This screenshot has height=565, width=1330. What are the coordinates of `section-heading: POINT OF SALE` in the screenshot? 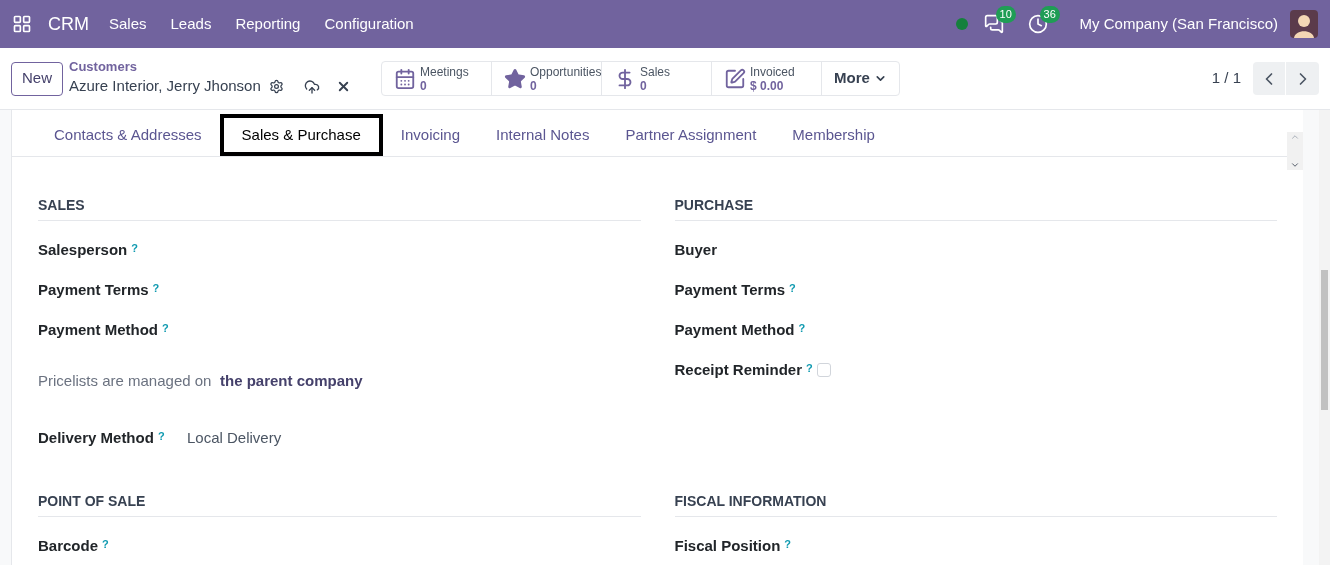 It's located at (339, 504).